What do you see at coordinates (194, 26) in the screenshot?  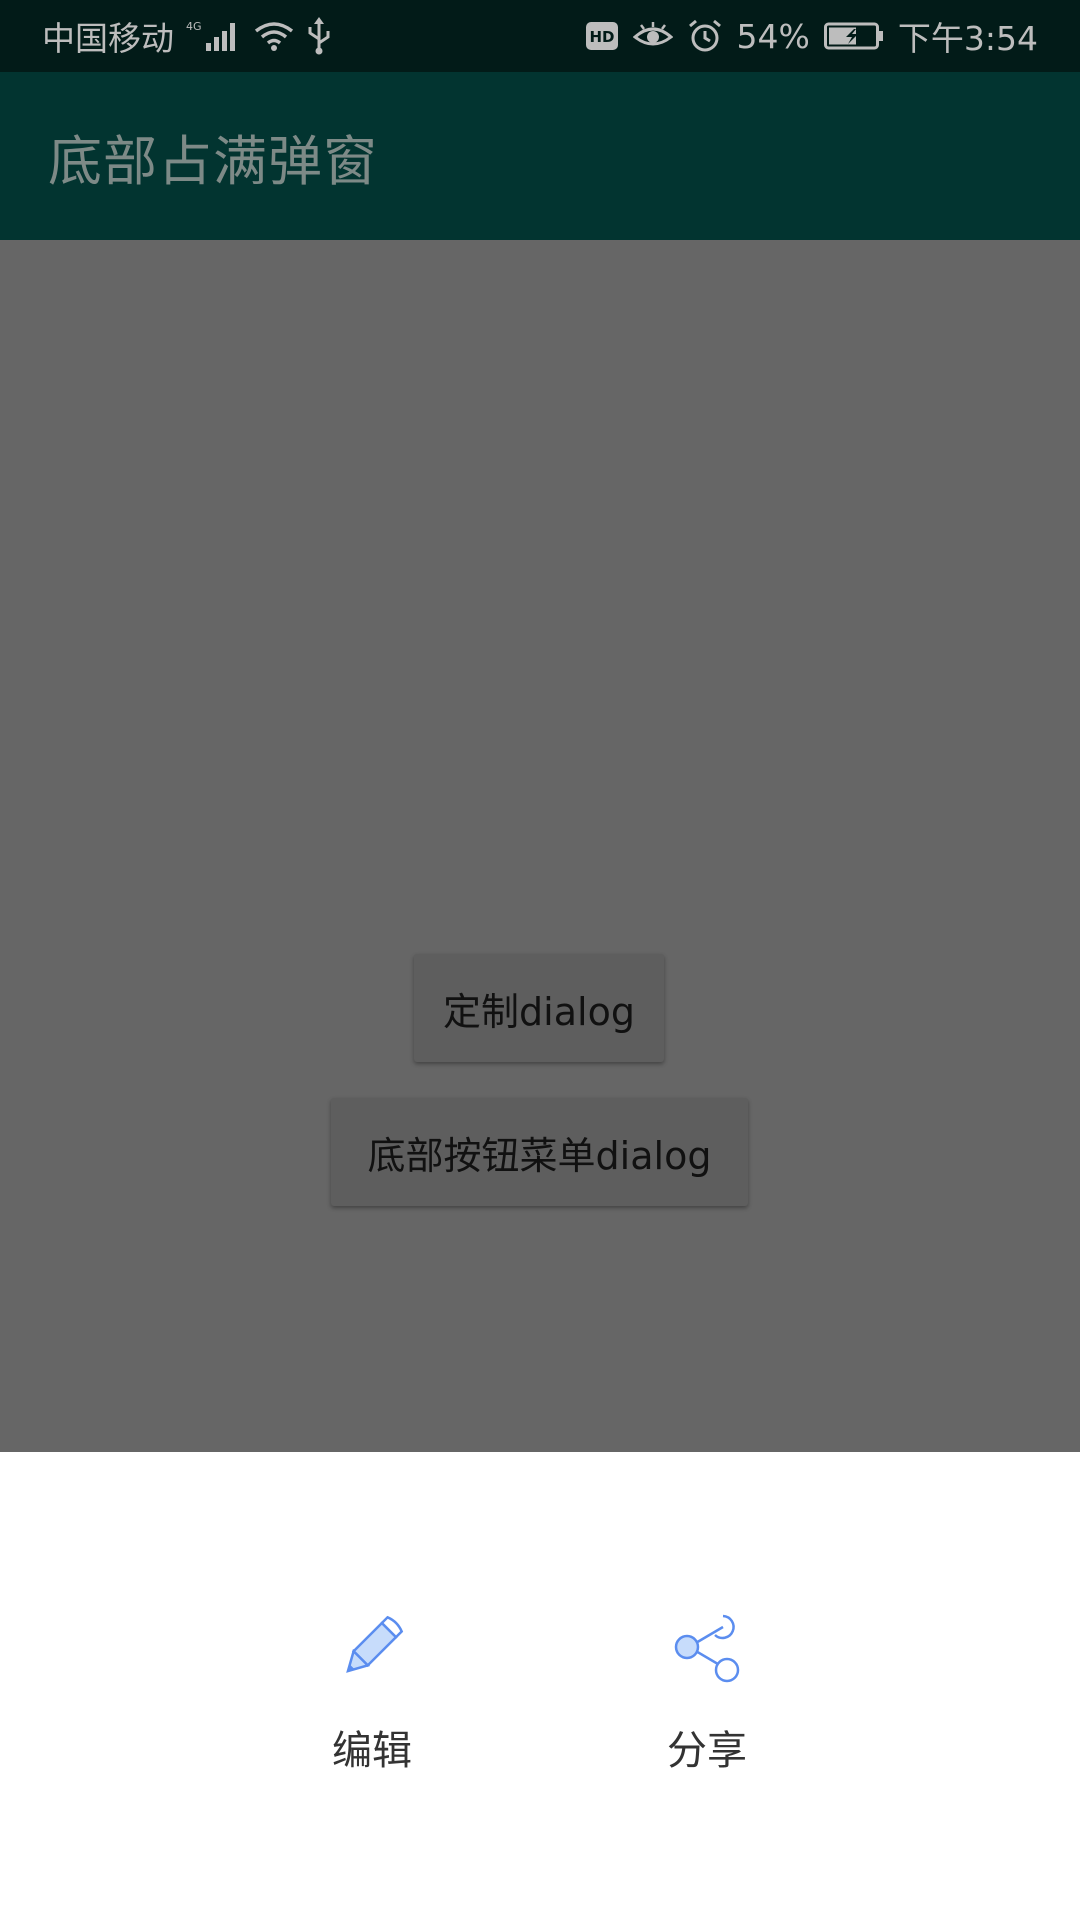 I see `network-type: 4G` at bounding box center [194, 26].